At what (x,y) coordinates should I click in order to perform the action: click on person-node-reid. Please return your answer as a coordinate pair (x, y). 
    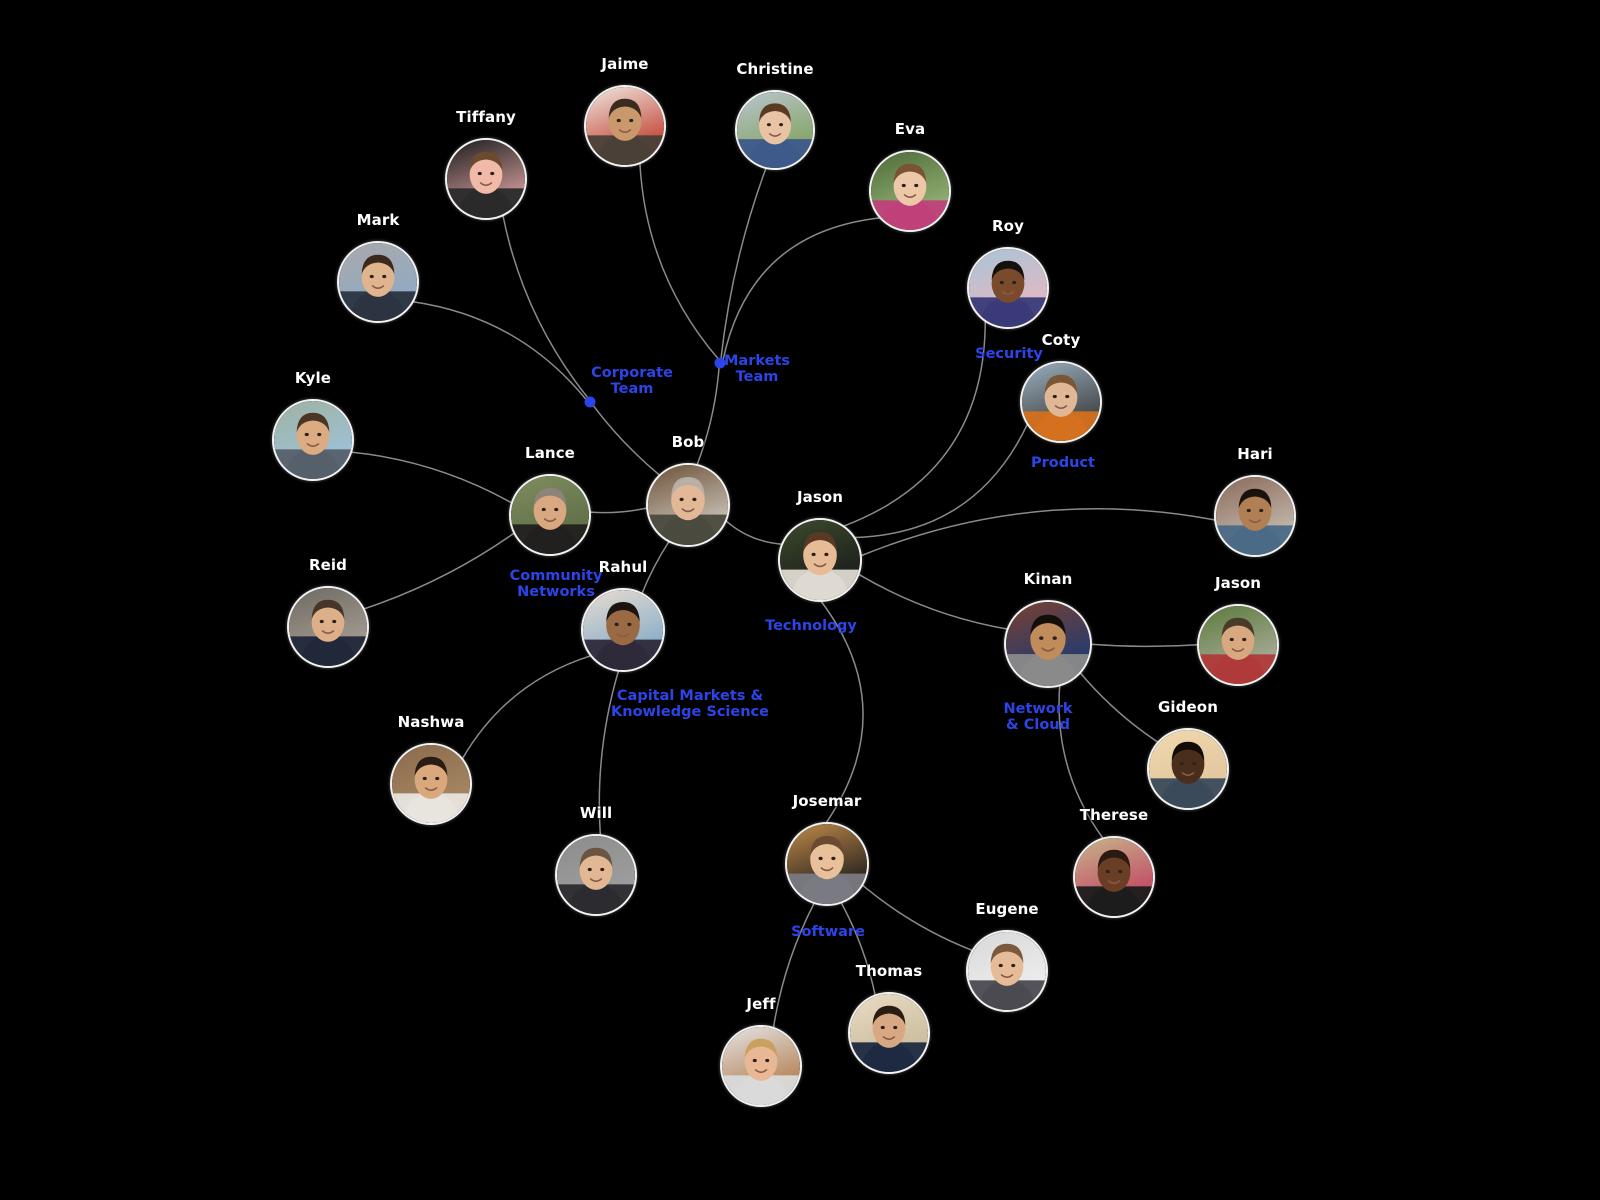
    Looking at the image, I should click on (328, 627).